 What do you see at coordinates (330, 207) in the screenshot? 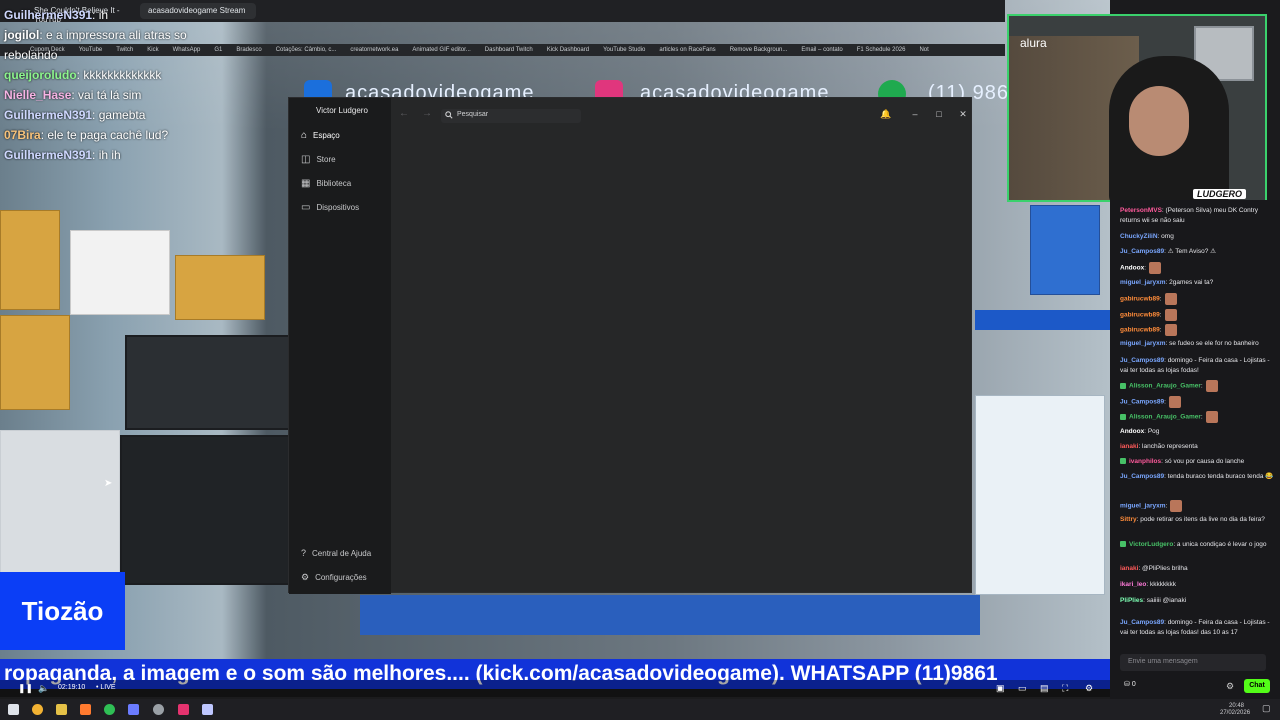
I see `nav-item-dispositivos: ▭ Dispositivos` at bounding box center [330, 207].